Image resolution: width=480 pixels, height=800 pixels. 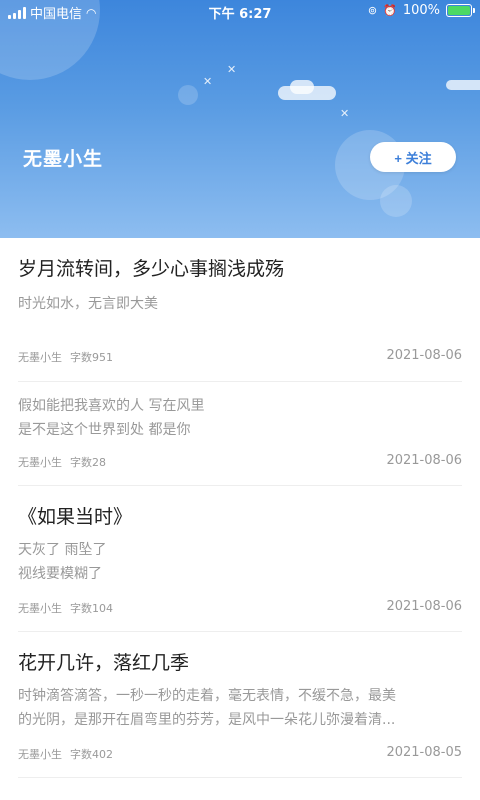 I want to click on orientation-lock-icon: ⊚, so click(x=372, y=10).